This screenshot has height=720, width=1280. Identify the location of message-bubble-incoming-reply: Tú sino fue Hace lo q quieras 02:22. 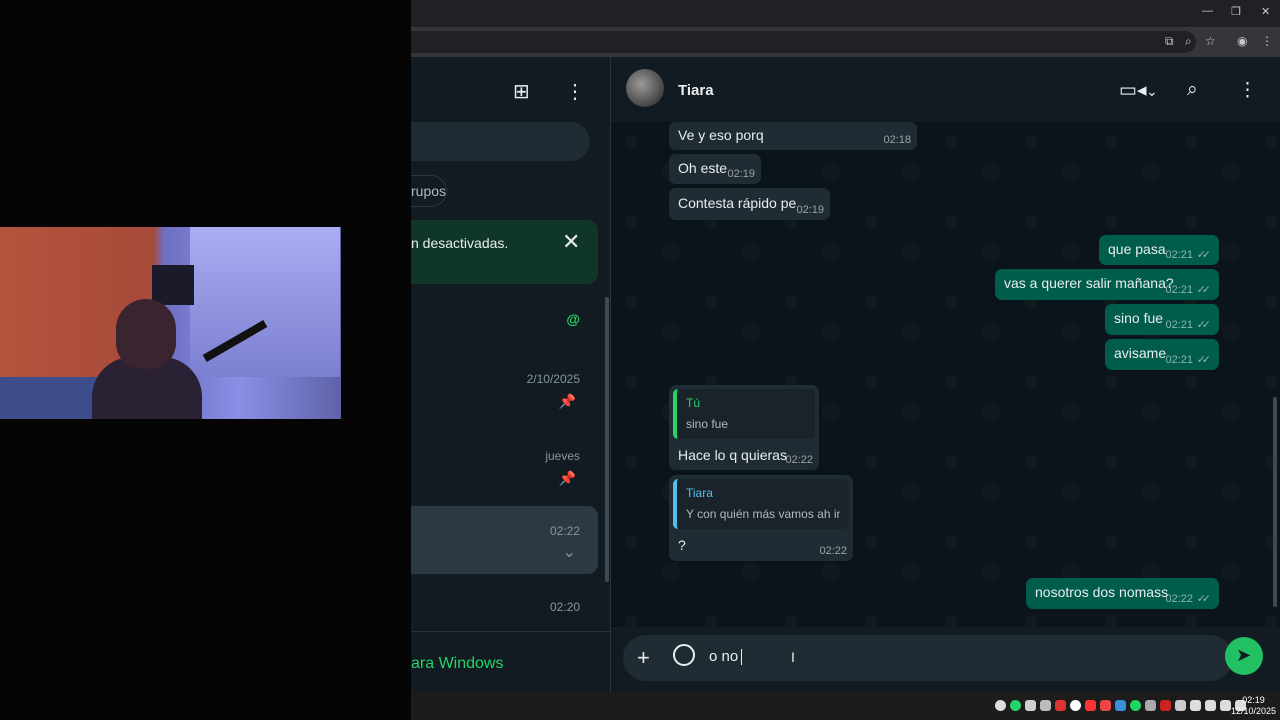
(744, 427).